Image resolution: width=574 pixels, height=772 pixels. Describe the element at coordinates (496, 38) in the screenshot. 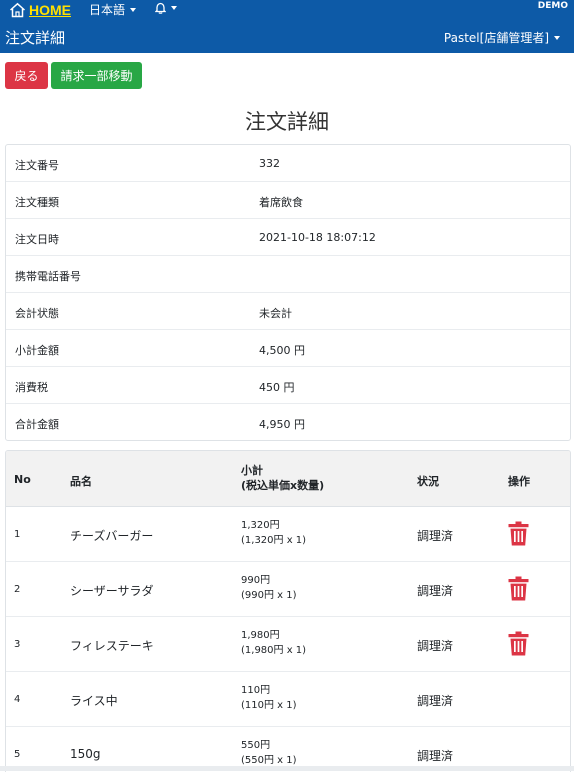

I see `user-label: Pastel[店舗管理者]` at that location.